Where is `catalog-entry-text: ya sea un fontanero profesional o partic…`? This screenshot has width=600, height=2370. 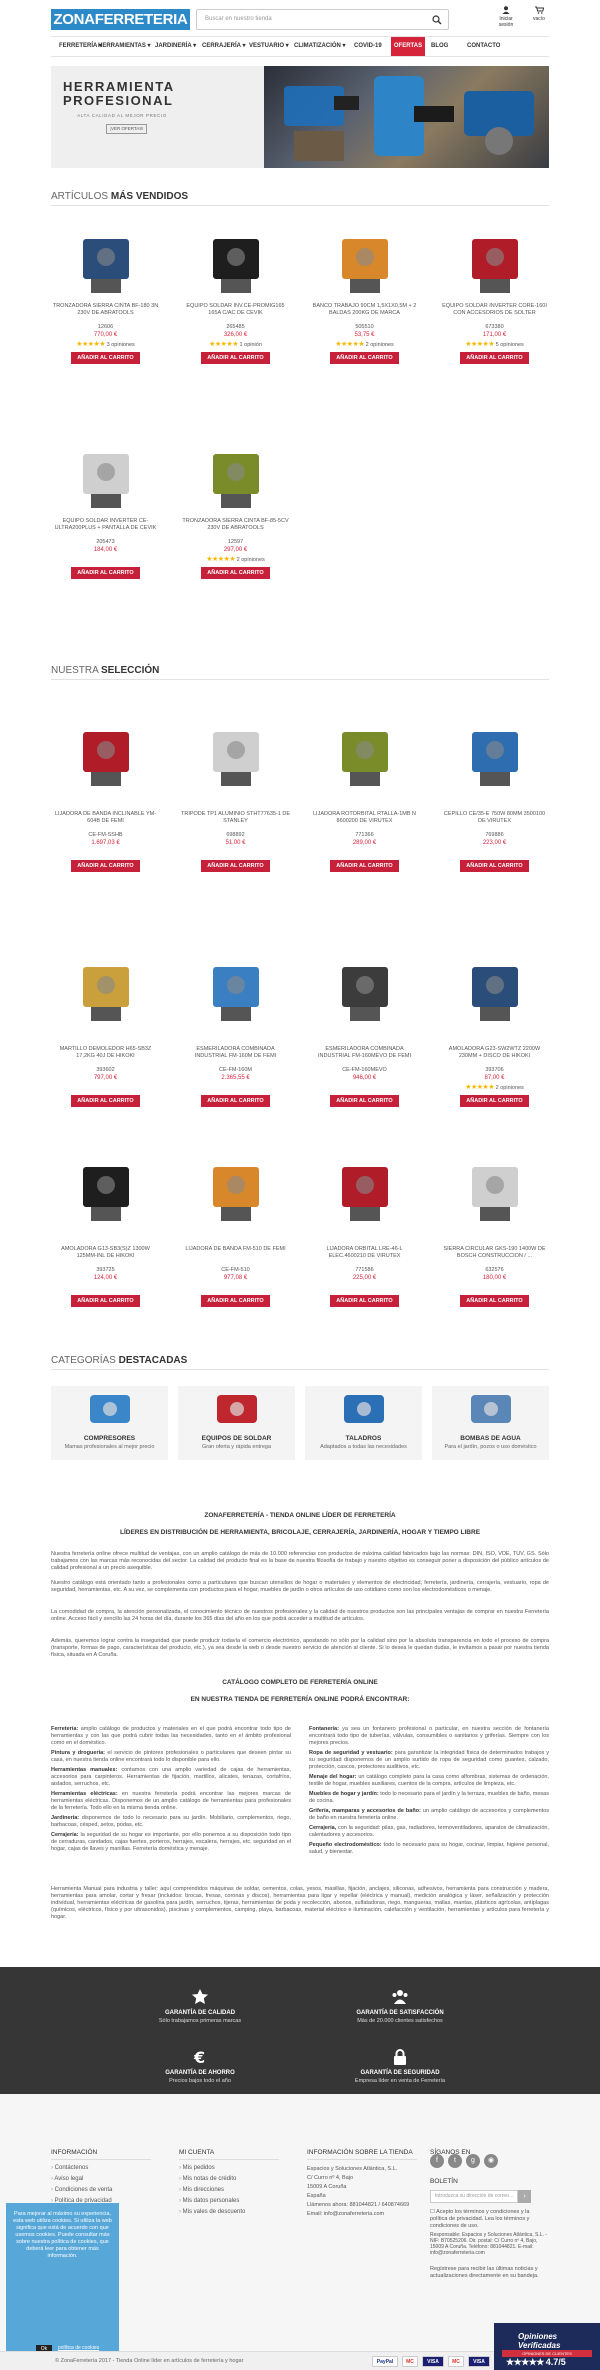
catalog-entry-text: ya sea un fontanero profesional o partic… is located at coordinates (429, 1736).